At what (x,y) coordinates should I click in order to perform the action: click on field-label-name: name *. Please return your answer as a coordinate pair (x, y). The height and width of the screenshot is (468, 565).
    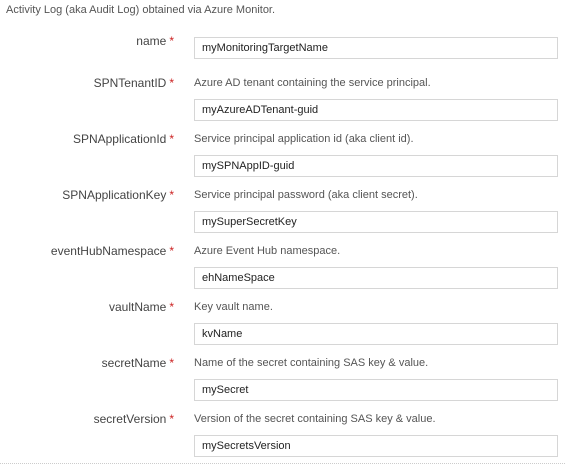
    Looking at the image, I should click on (155, 41).